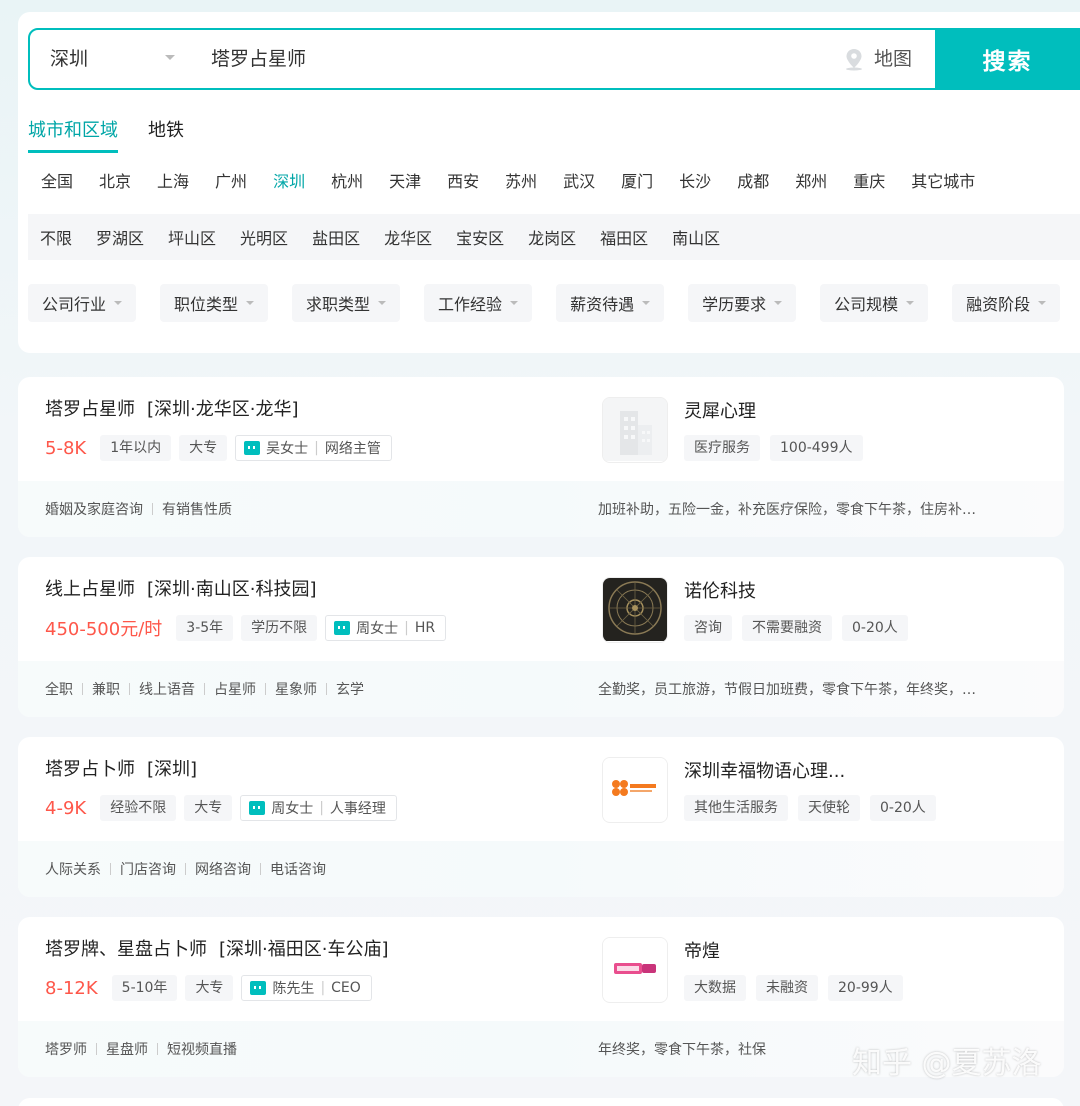 The height and width of the screenshot is (1106, 1080). Describe the element at coordinates (463, 182) in the screenshot. I see `city-option: 西安` at that location.